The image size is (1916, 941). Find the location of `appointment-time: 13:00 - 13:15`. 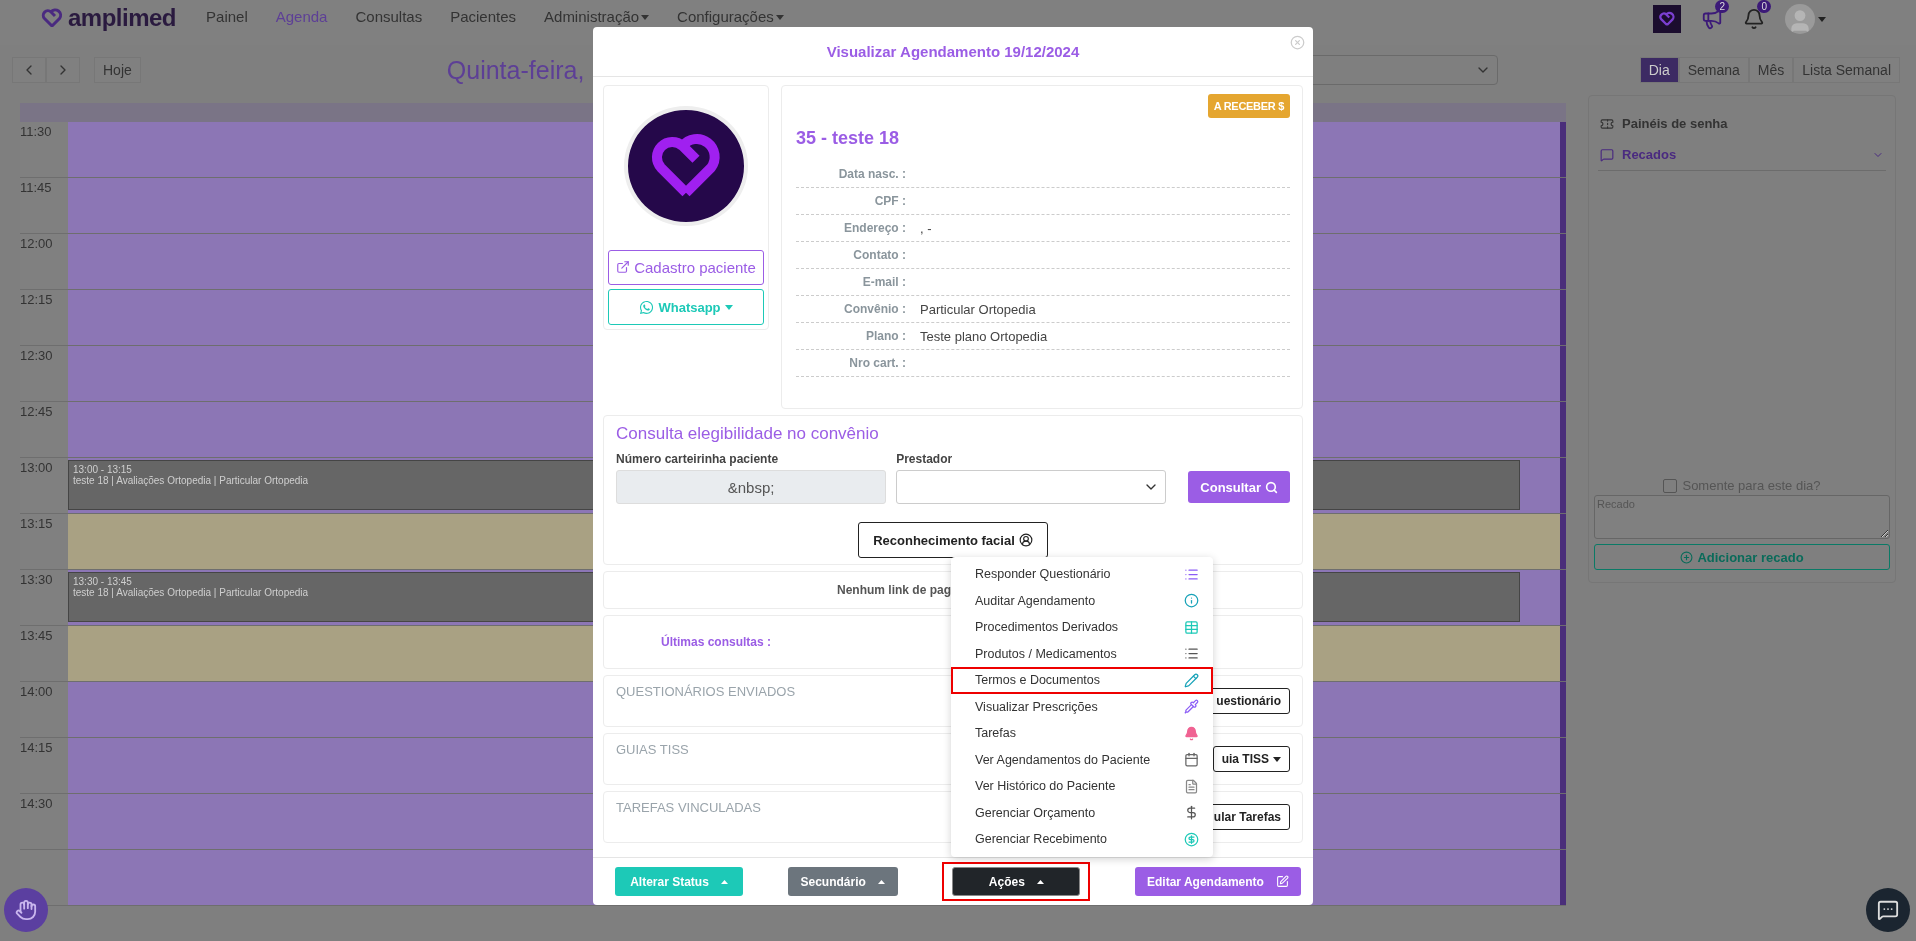

appointment-time: 13:00 - 13:15 is located at coordinates (102, 469).